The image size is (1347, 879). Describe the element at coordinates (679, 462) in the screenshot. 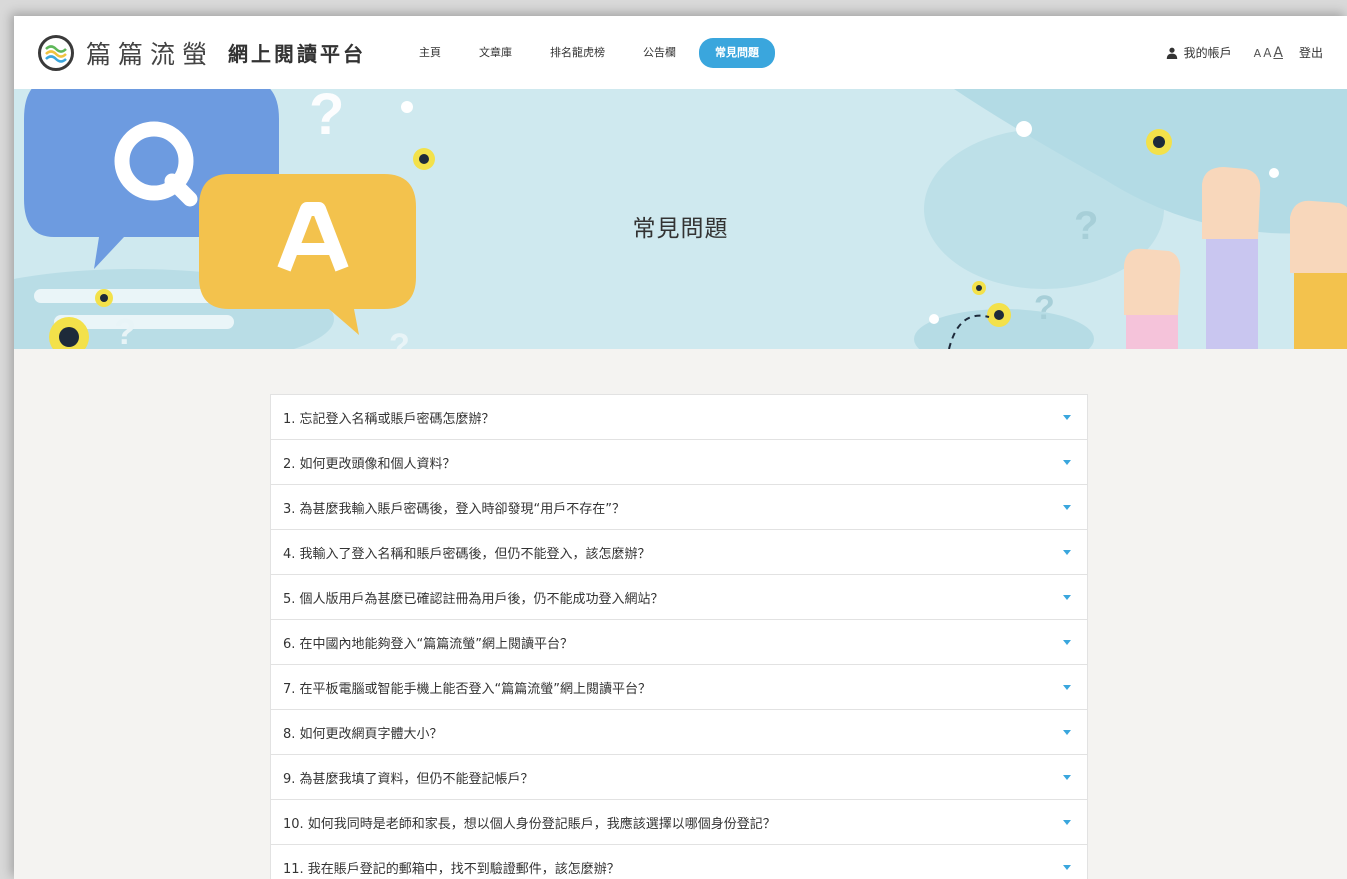

I see `faq-item-2: 2. 如何更改頭像和個人資料？` at that location.